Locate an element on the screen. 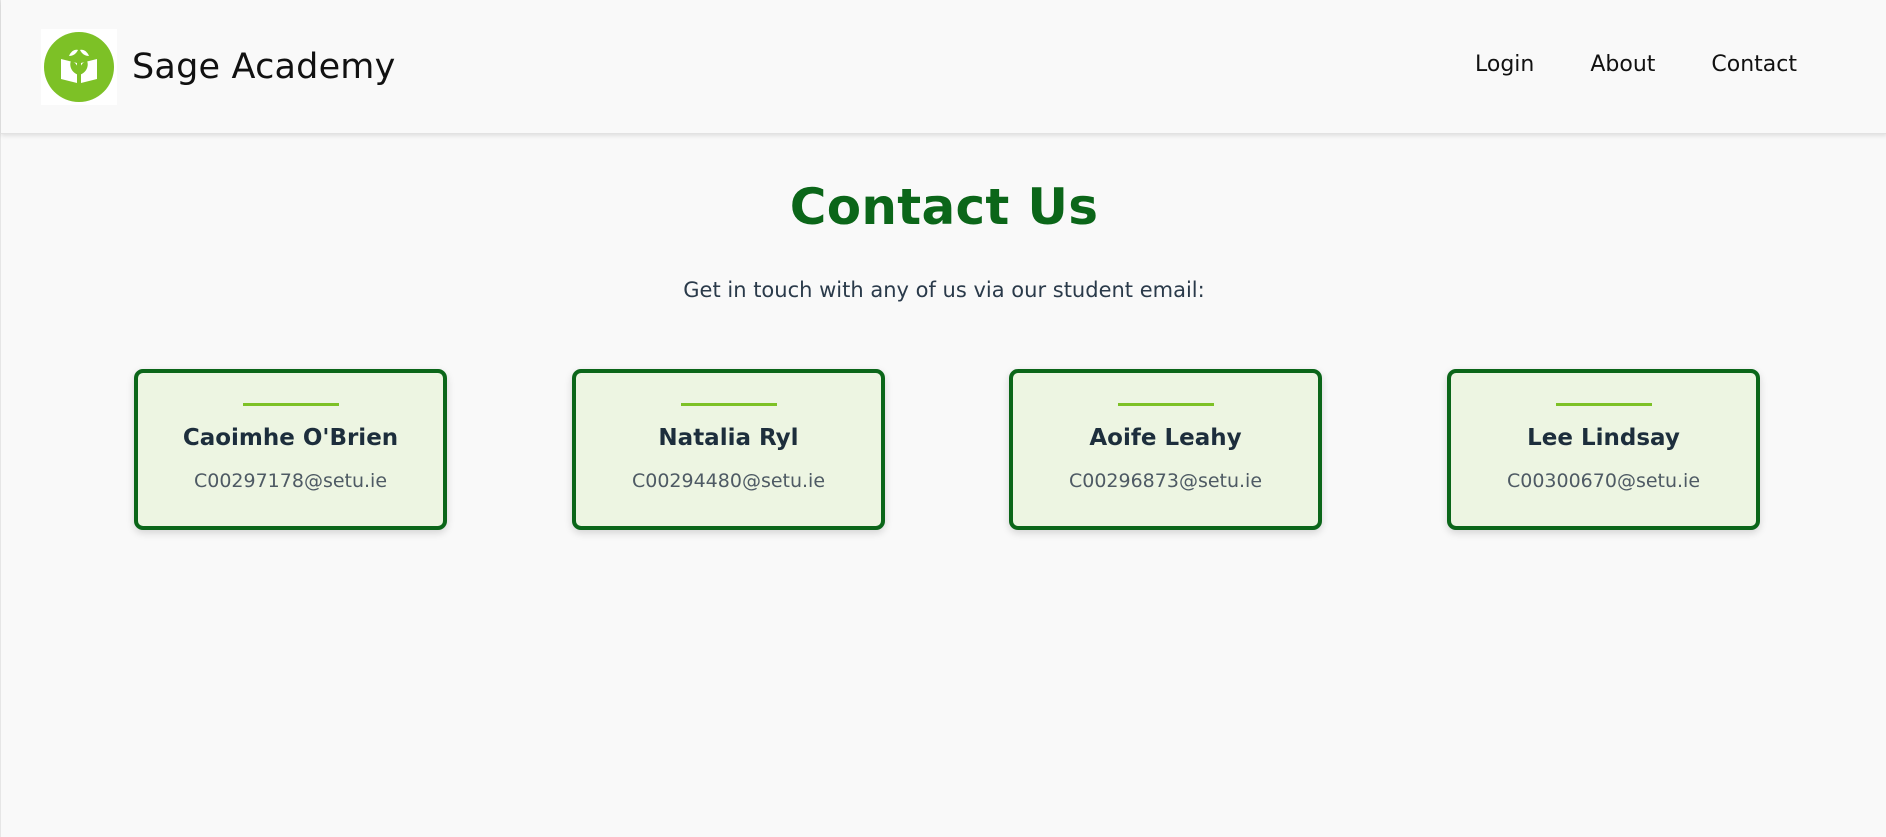 This screenshot has width=1886, height=837. brand: Sage Academy is located at coordinates (218, 67).